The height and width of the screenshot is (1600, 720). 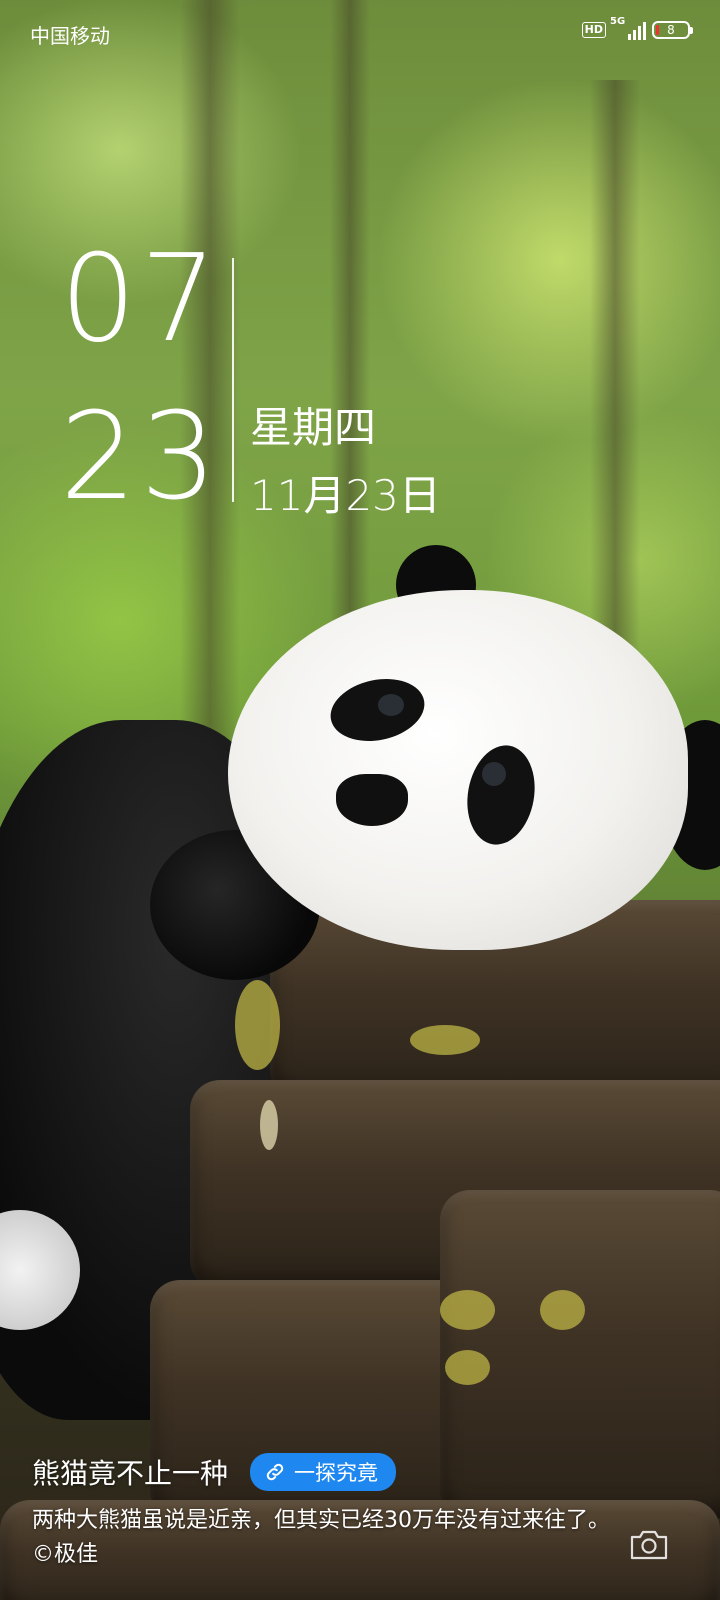 I want to click on explore-button: 一探究竟, so click(x=323, y=1472).